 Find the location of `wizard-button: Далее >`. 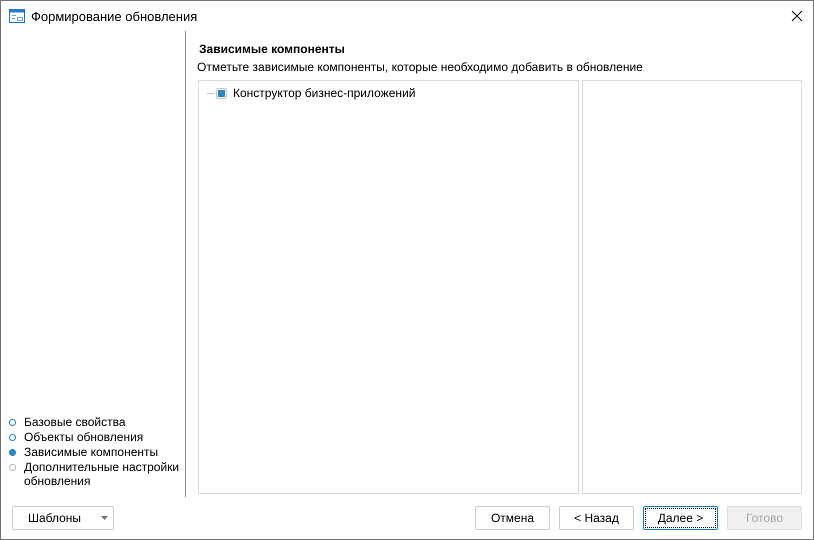

wizard-button: Далее > is located at coordinates (680, 518).